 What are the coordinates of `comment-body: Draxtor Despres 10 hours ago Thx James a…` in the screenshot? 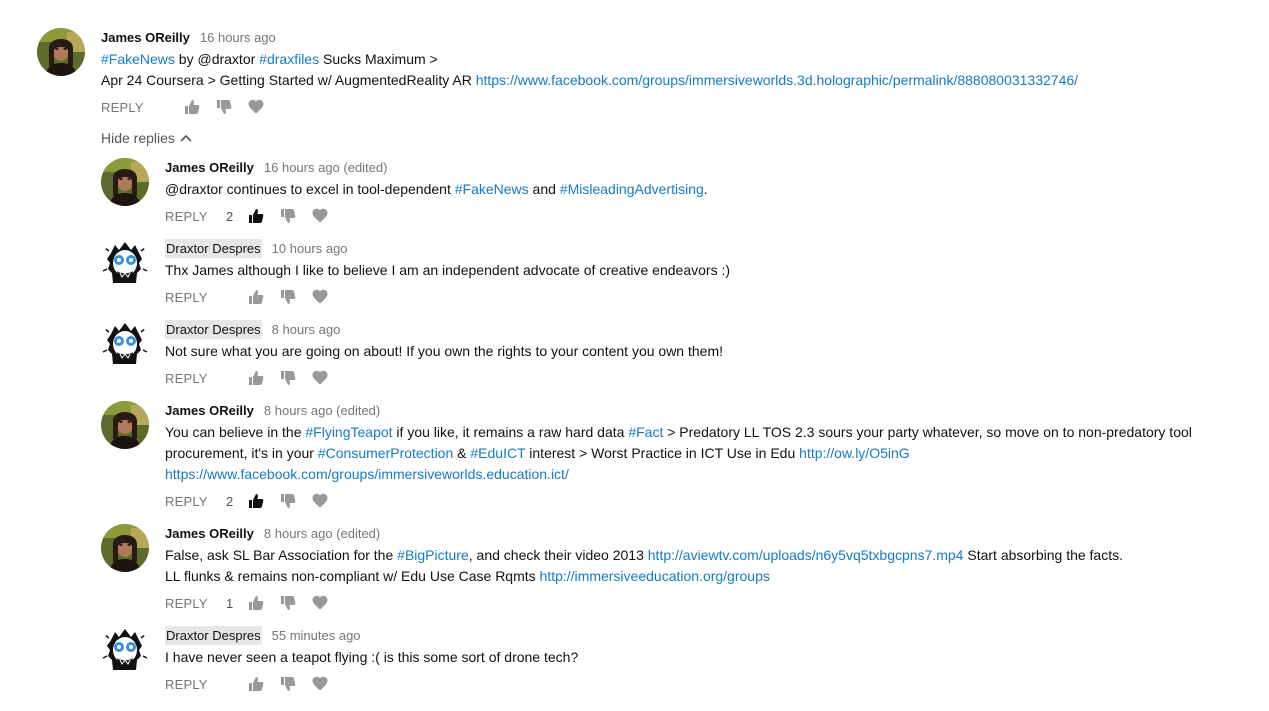 It's located at (447, 274).